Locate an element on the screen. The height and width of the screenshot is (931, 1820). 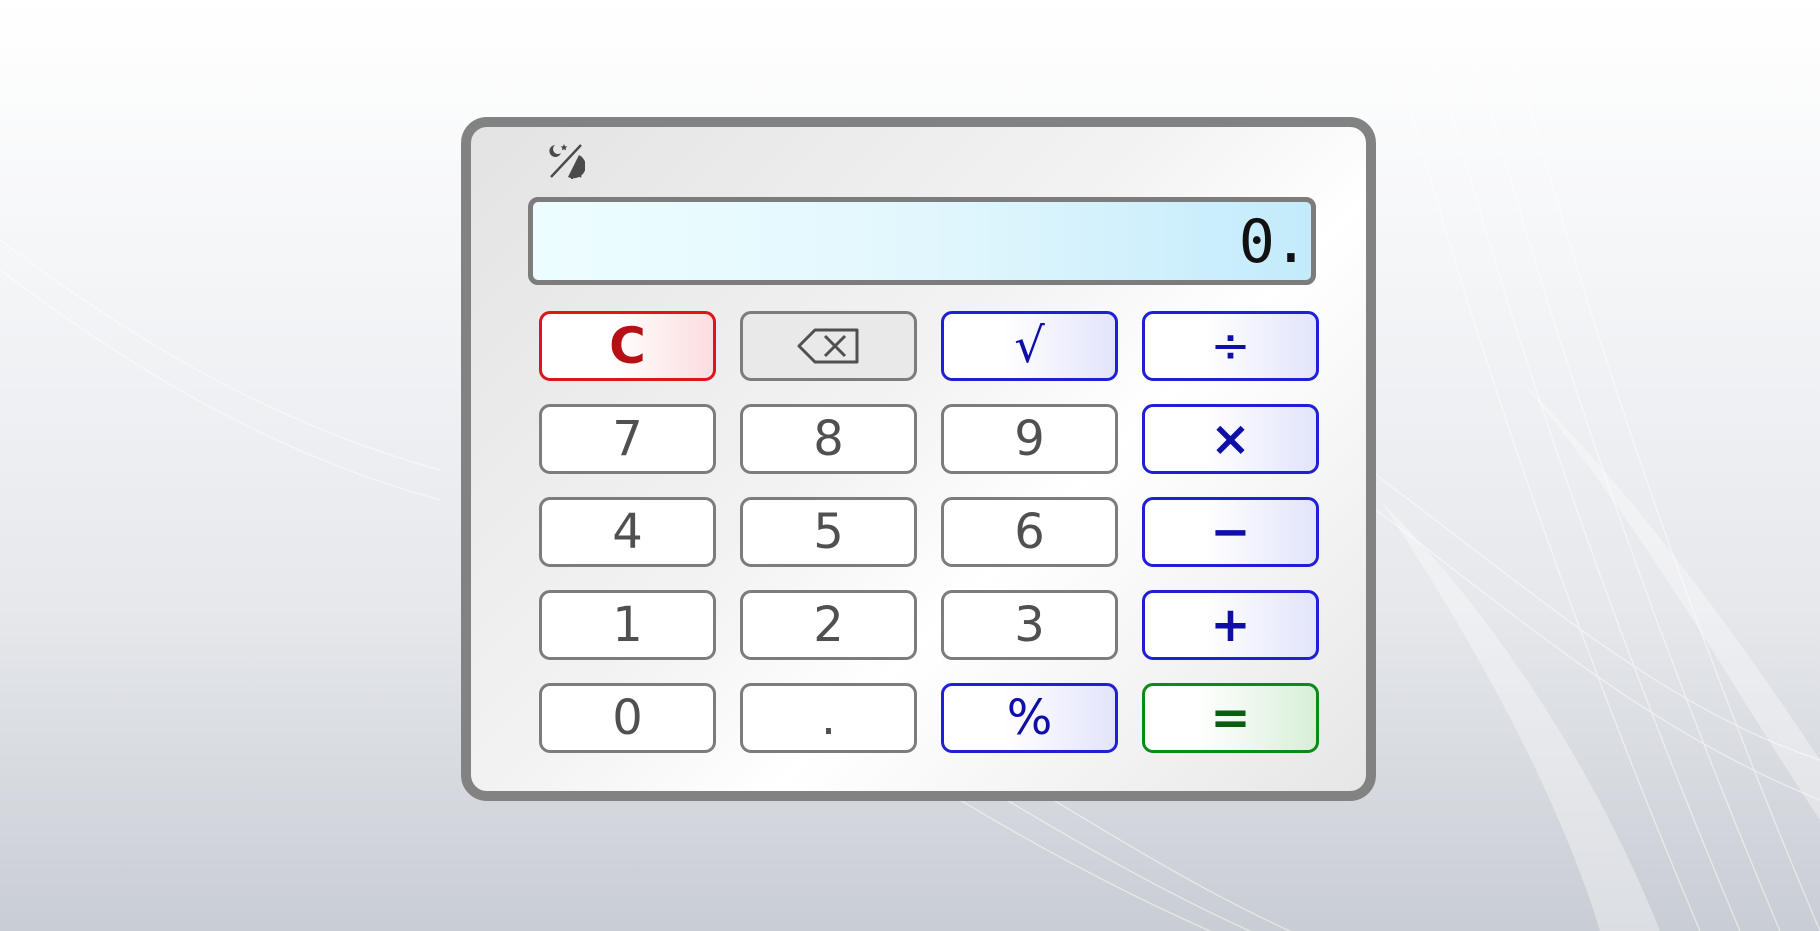
backspace-icon is located at coordinates (827, 346).